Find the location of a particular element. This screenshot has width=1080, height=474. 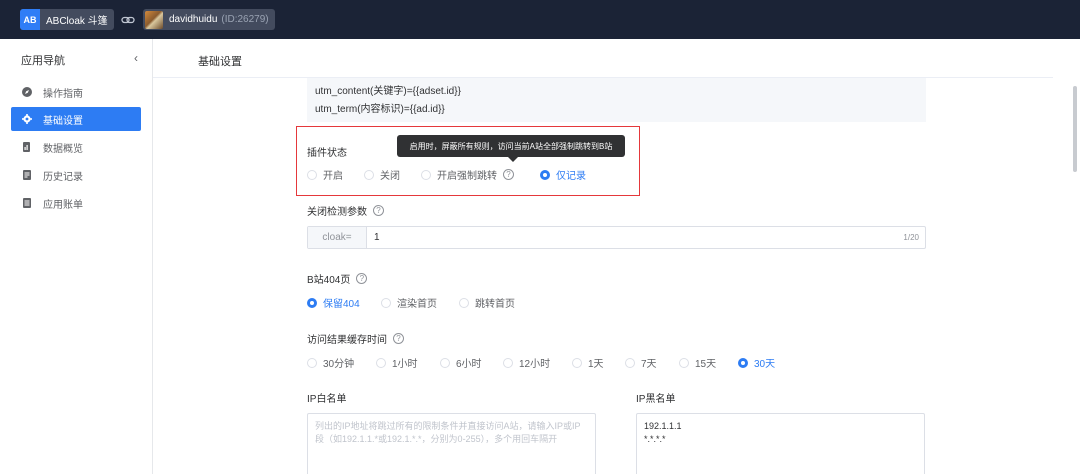

radio-redirect-home: 跳转首页 is located at coordinates (487, 302).